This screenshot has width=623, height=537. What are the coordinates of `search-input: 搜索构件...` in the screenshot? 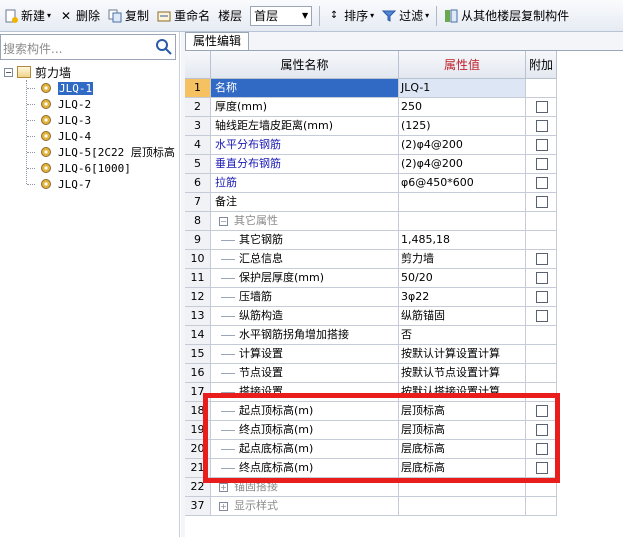 It's located at (88, 47).